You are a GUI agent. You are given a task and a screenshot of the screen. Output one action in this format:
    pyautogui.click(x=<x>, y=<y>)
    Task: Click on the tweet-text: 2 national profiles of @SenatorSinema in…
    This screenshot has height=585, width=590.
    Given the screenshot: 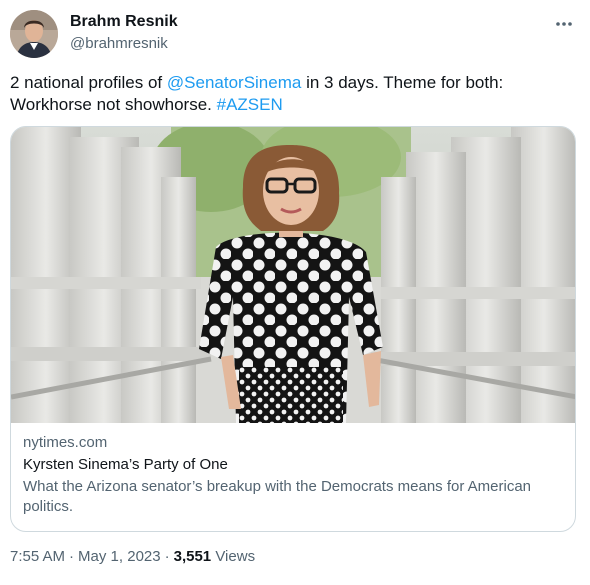 What is the action you would take?
    pyautogui.click(x=290, y=94)
    